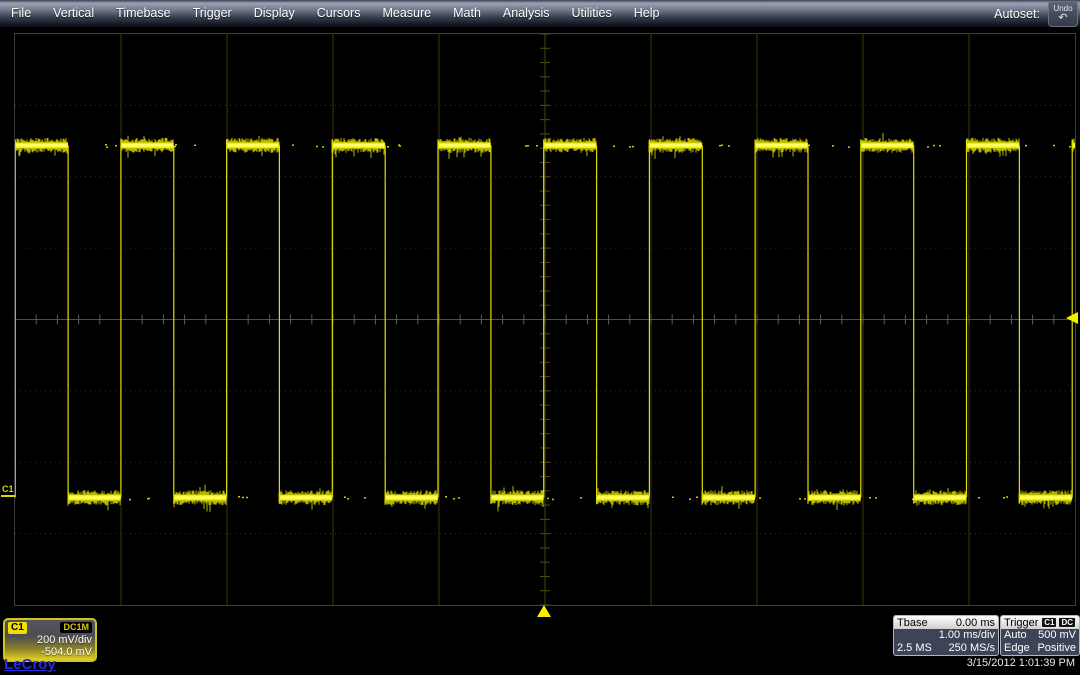  I want to click on timebase-rate: 250 MS/s, so click(971, 648).